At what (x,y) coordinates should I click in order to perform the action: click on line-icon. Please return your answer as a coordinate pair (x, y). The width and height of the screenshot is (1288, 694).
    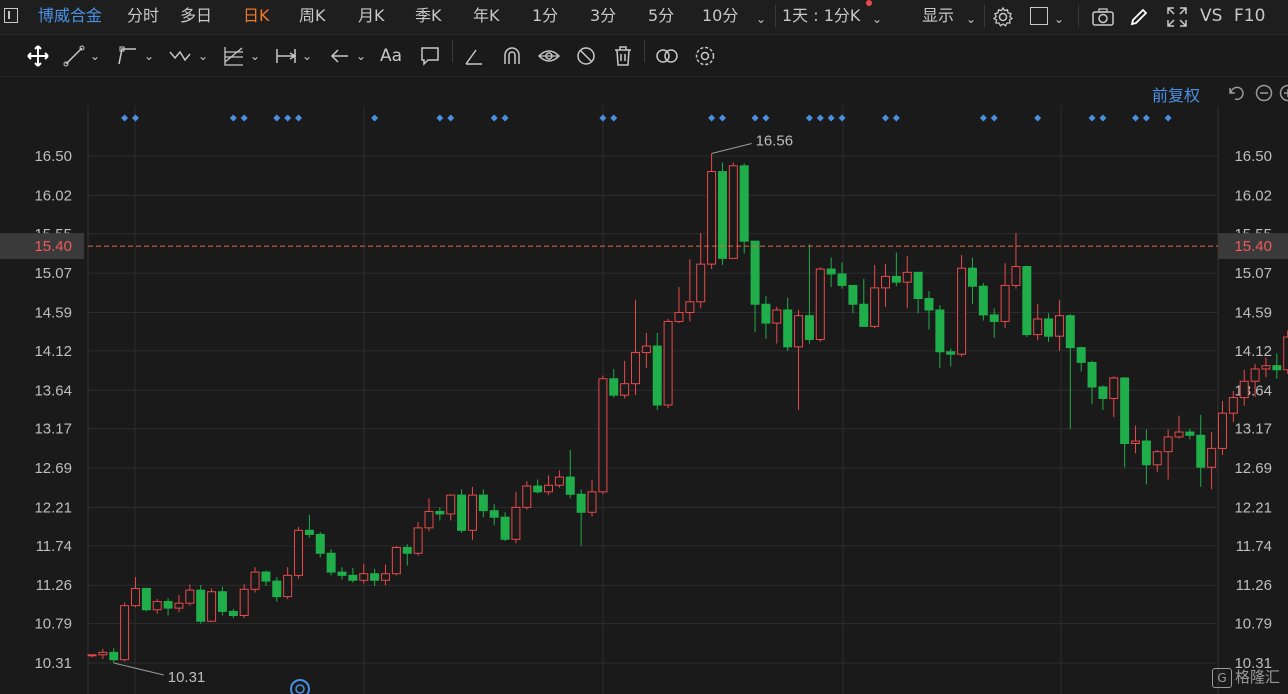
    Looking at the image, I should click on (74, 56).